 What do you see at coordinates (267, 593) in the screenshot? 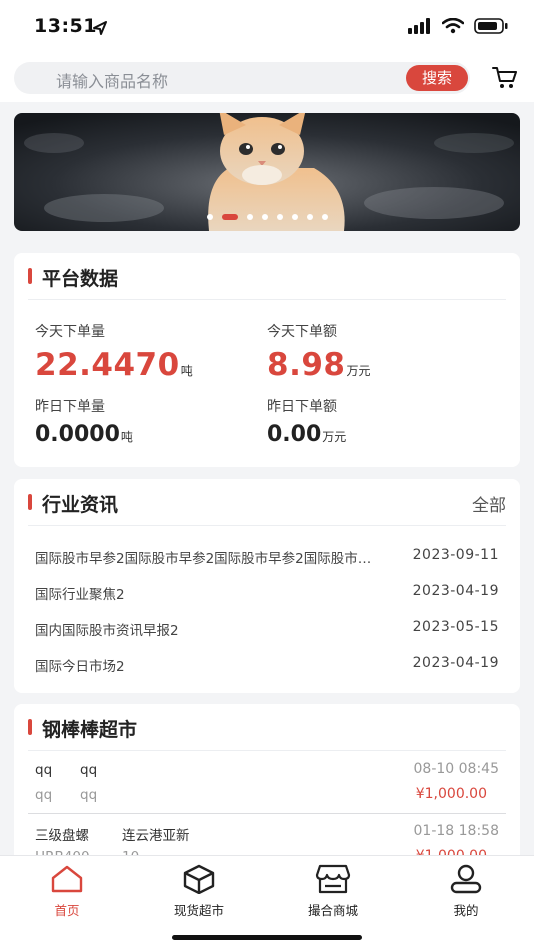
I see `news-item: 国际行业聚焦2 2023-04-19` at bounding box center [267, 593].